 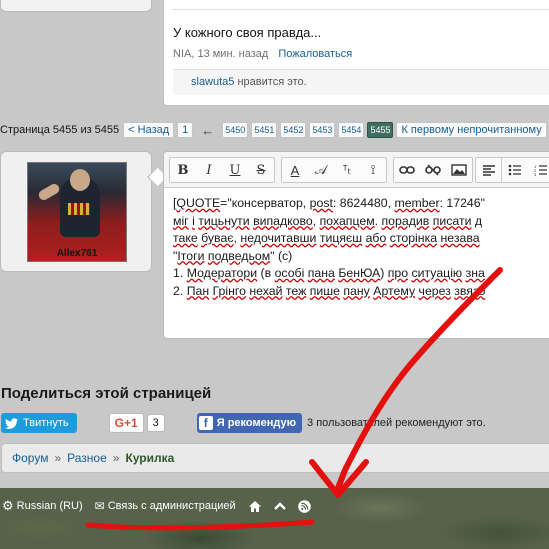 I want to click on misspelled-word: незава, so click(x=460, y=238).